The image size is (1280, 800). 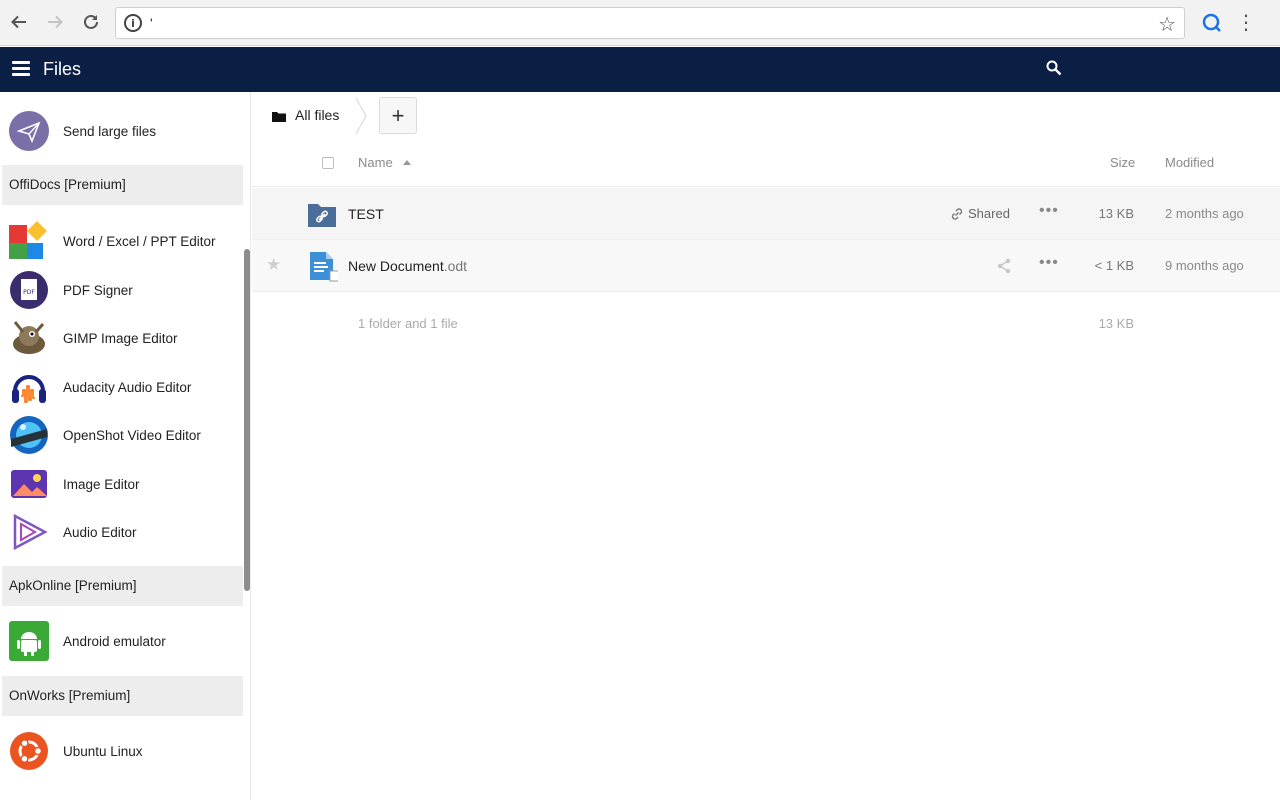 I want to click on section-title: OnWorks [Premium], so click(x=70, y=695).